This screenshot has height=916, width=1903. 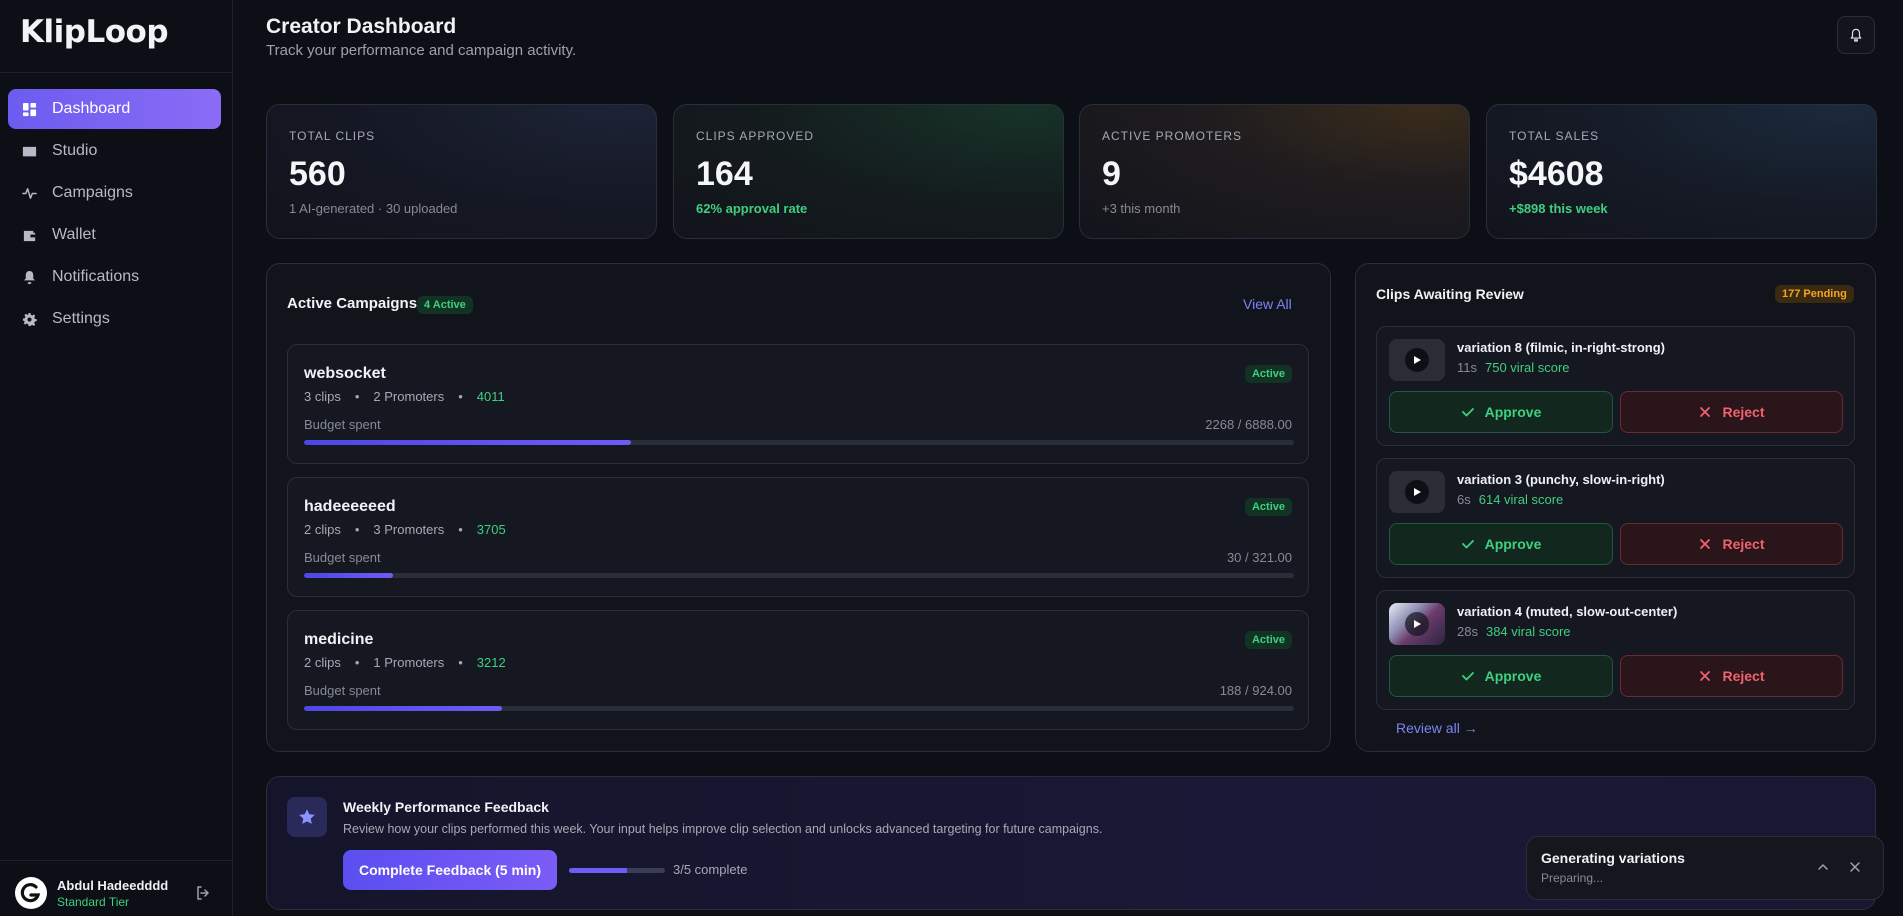 I want to click on wallet-icon, so click(x=29, y=235).